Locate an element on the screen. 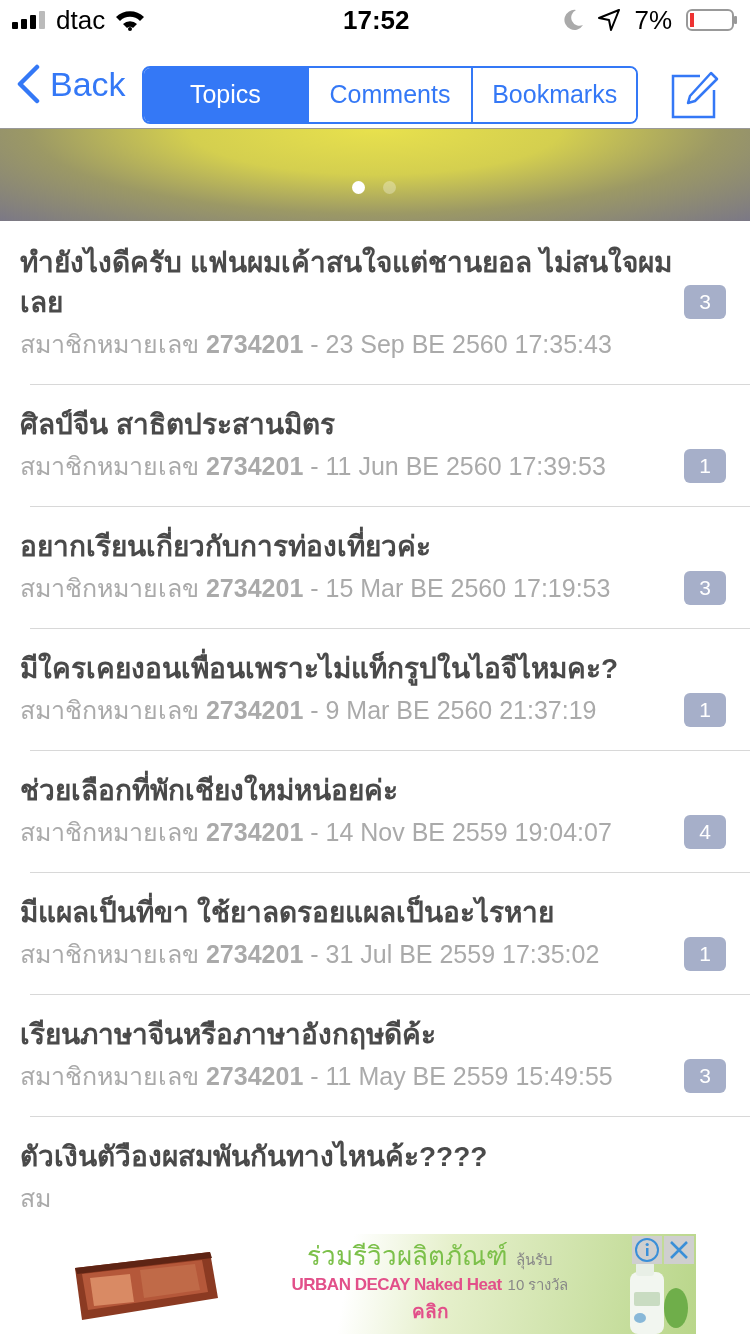  topic-meta: สมาชิกหมายเลข 2734201 - 15 Mar BE 2560 17:19:53 is located at coordinates (315, 588).